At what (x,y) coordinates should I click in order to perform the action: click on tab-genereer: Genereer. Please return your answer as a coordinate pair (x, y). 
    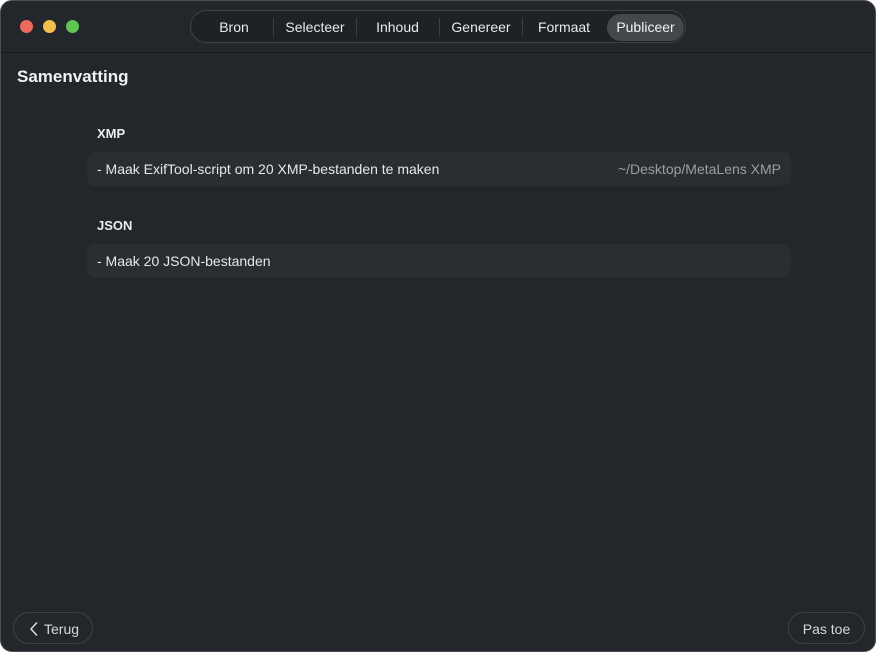
    Looking at the image, I should click on (481, 27).